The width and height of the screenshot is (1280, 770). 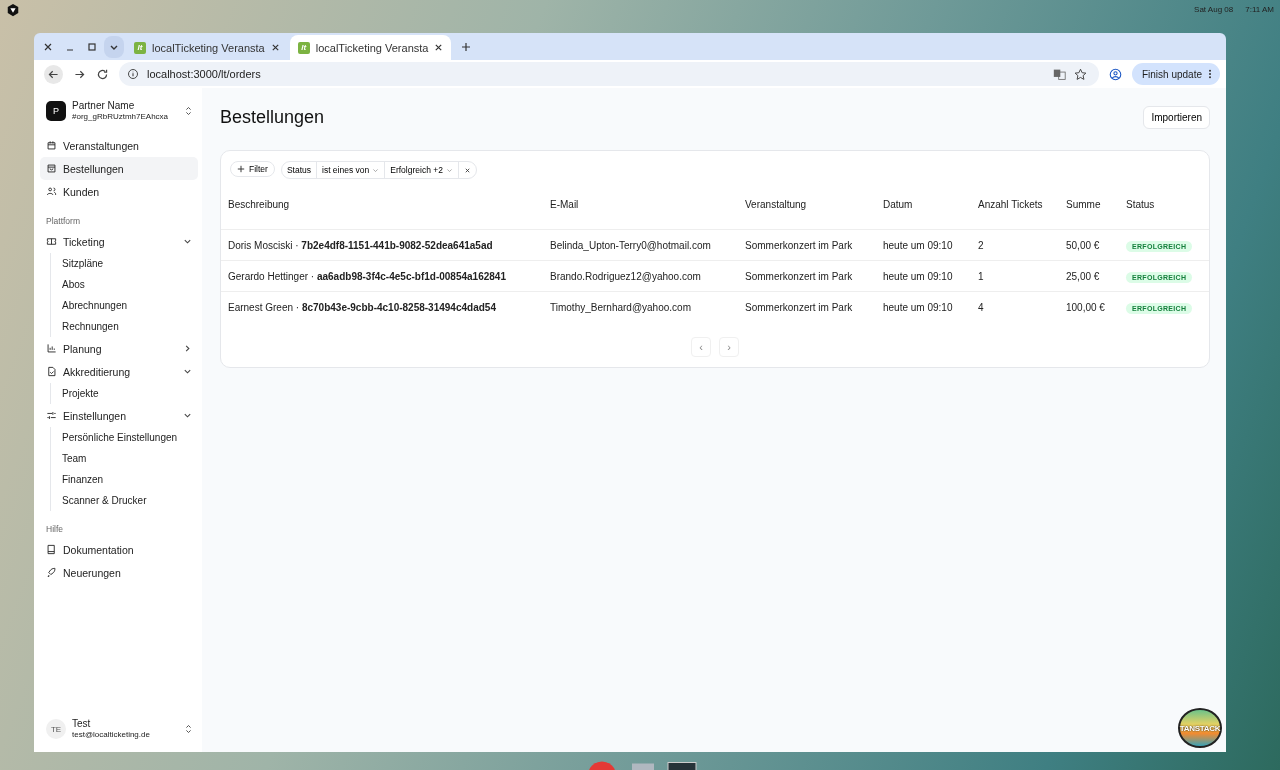 What do you see at coordinates (1141, 204) in the screenshot?
I see `column-header: Status` at bounding box center [1141, 204].